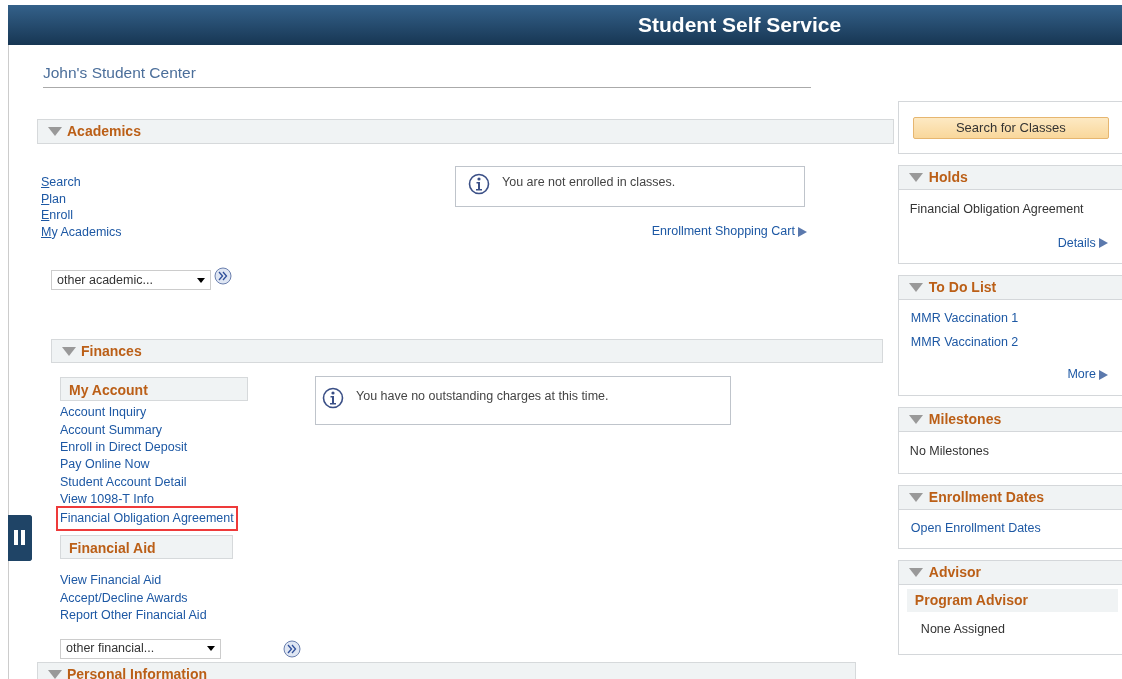 The image size is (1122, 679). What do you see at coordinates (248, 182) in the screenshot?
I see `nav-link: Search` at bounding box center [248, 182].